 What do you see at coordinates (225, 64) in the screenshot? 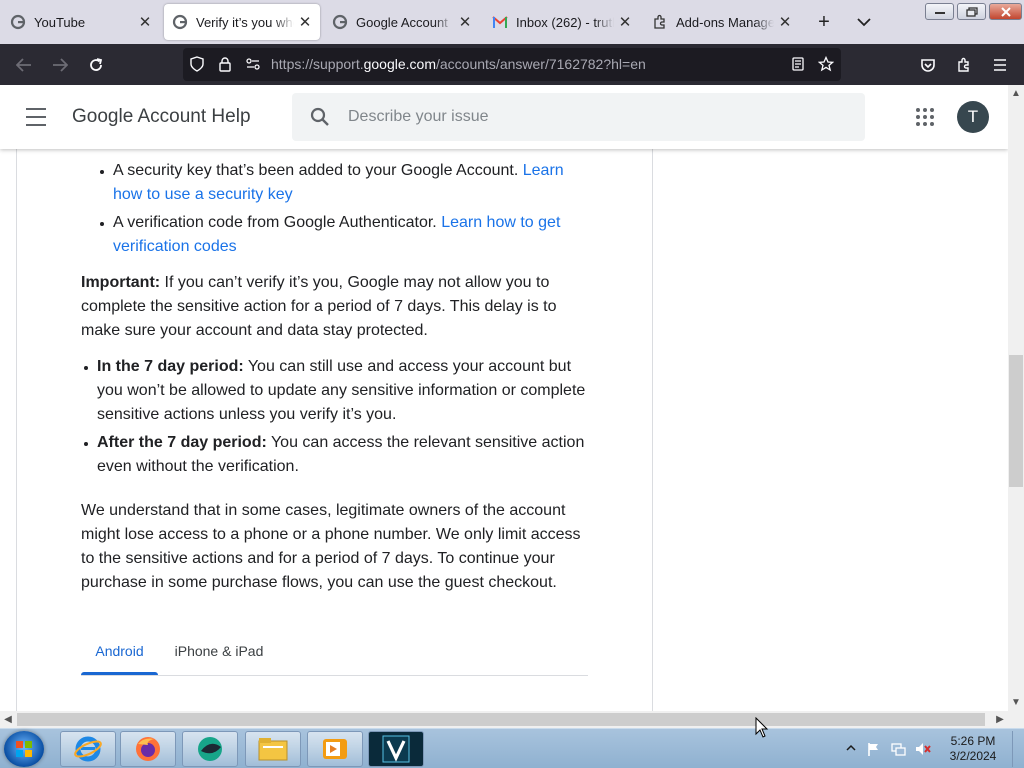
I see `lock-icon` at bounding box center [225, 64].